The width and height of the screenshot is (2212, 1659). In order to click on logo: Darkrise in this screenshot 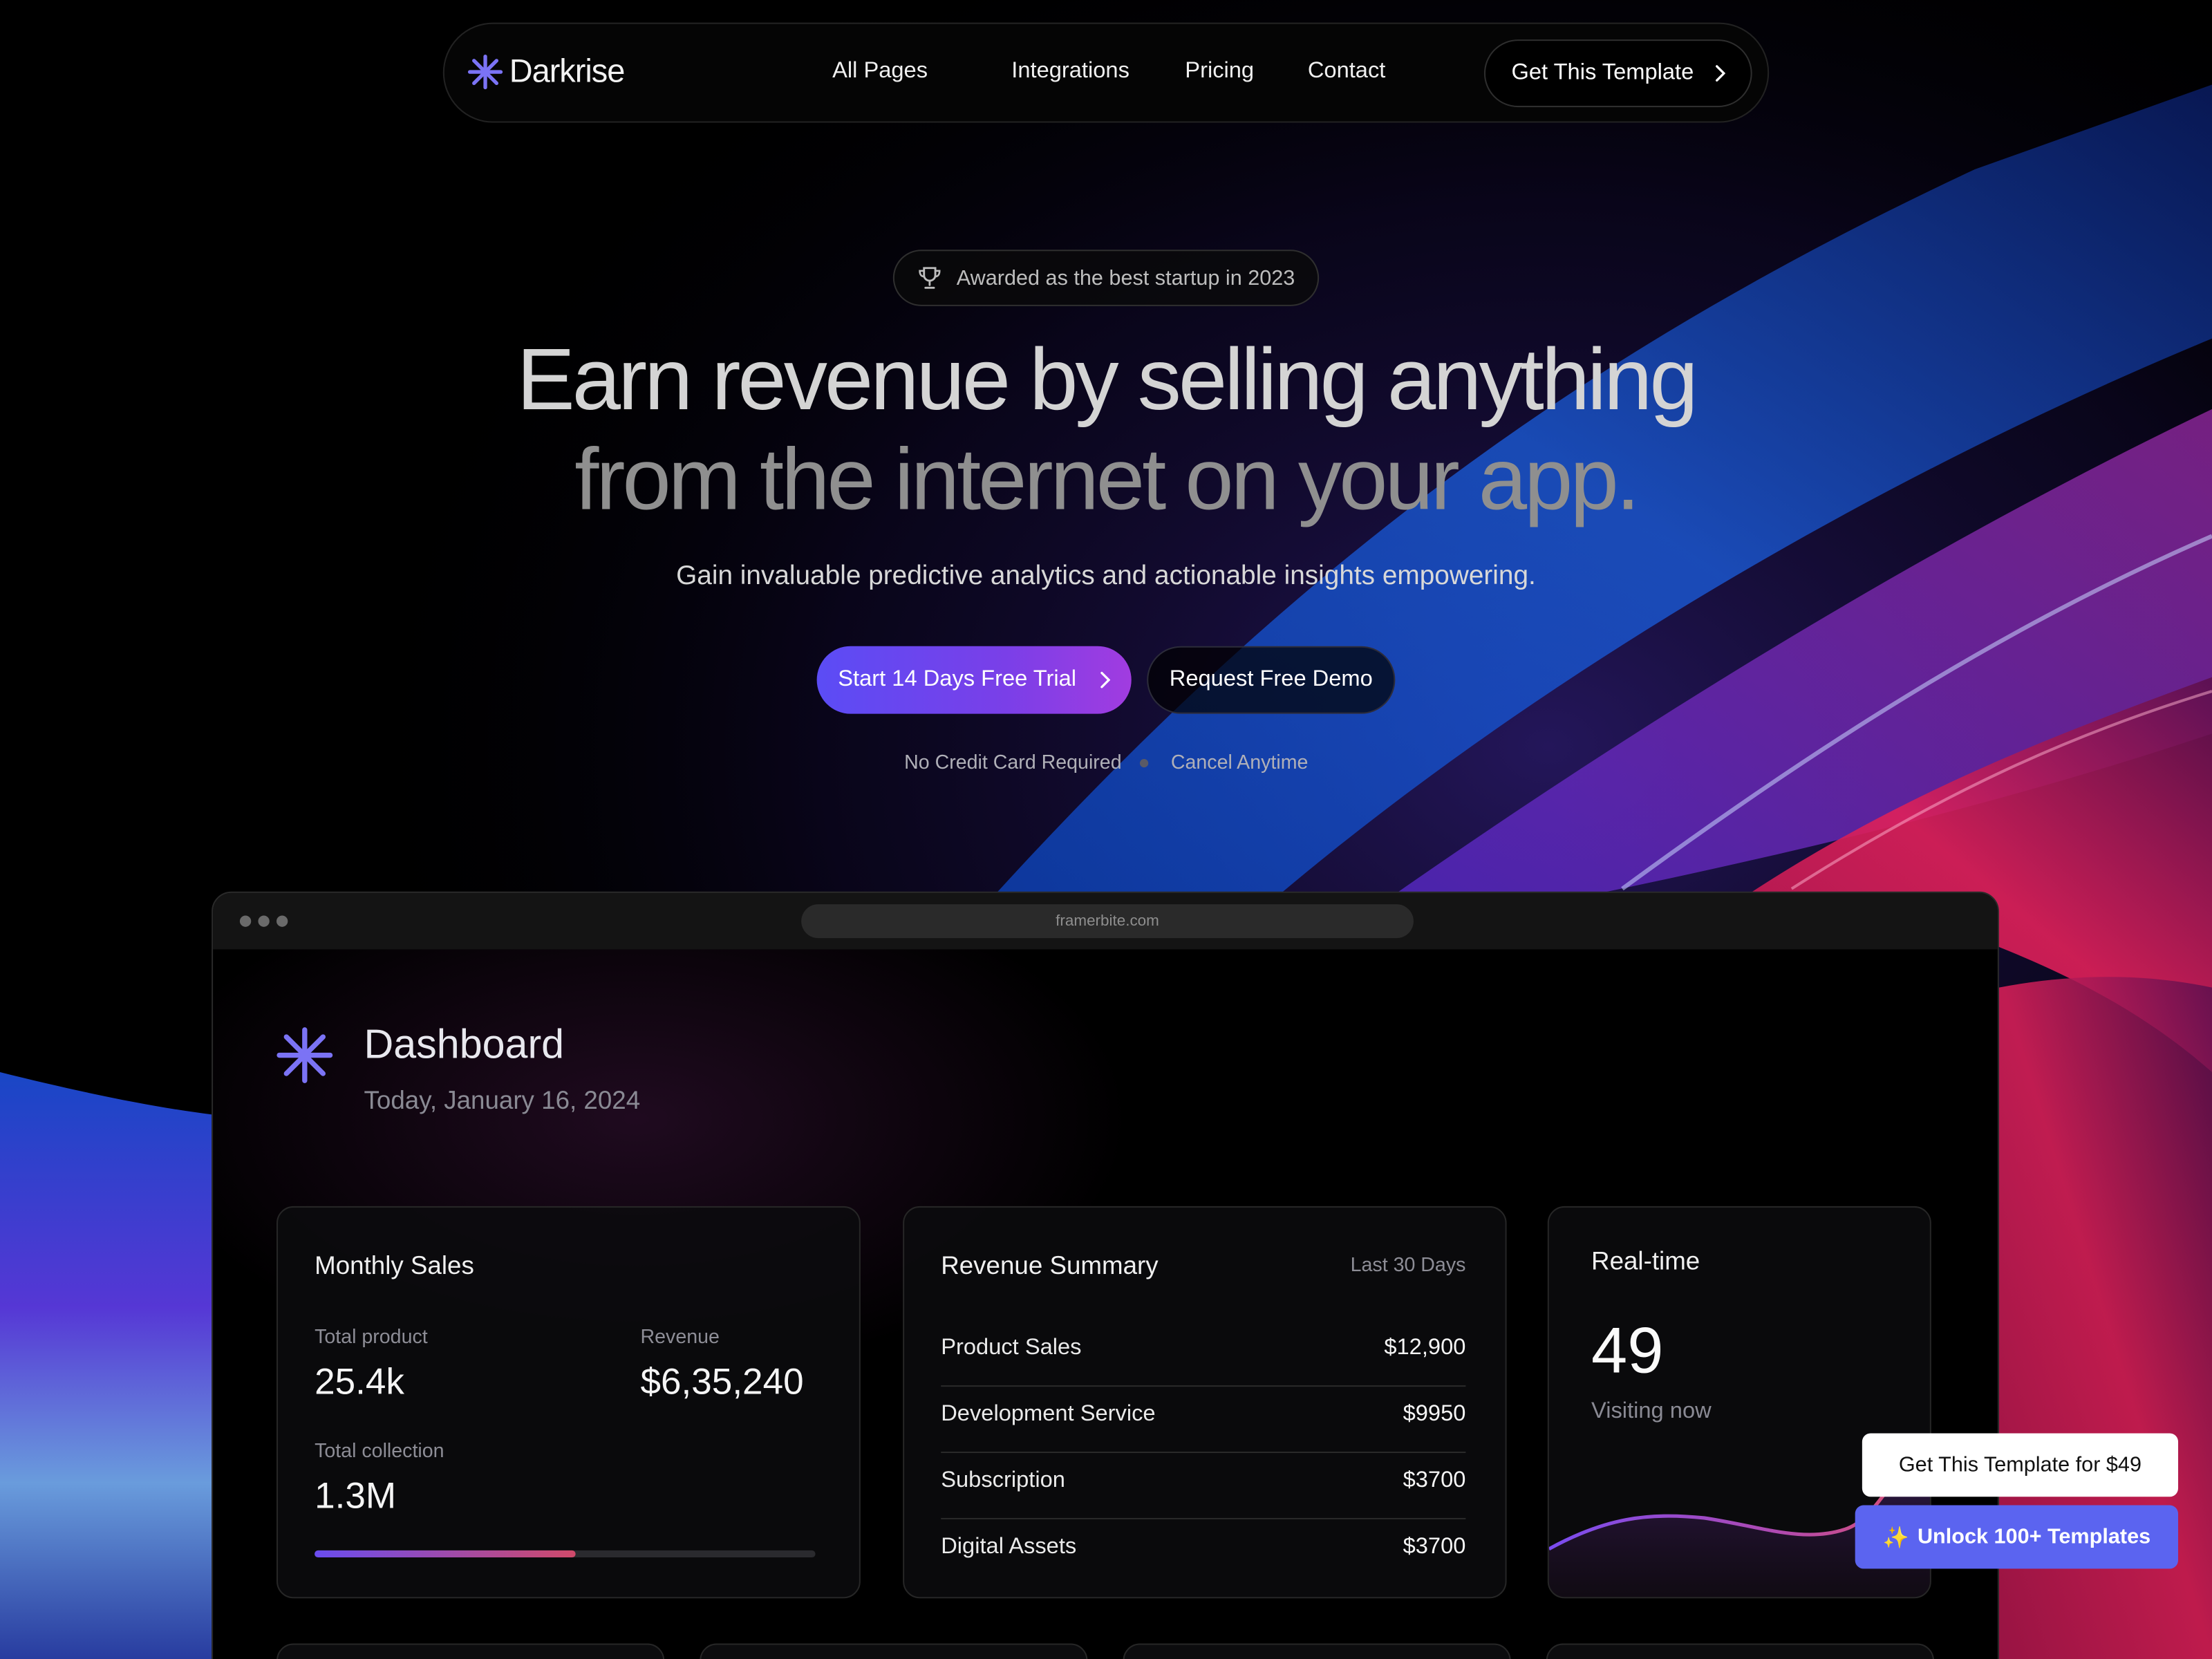, I will do `click(546, 72)`.